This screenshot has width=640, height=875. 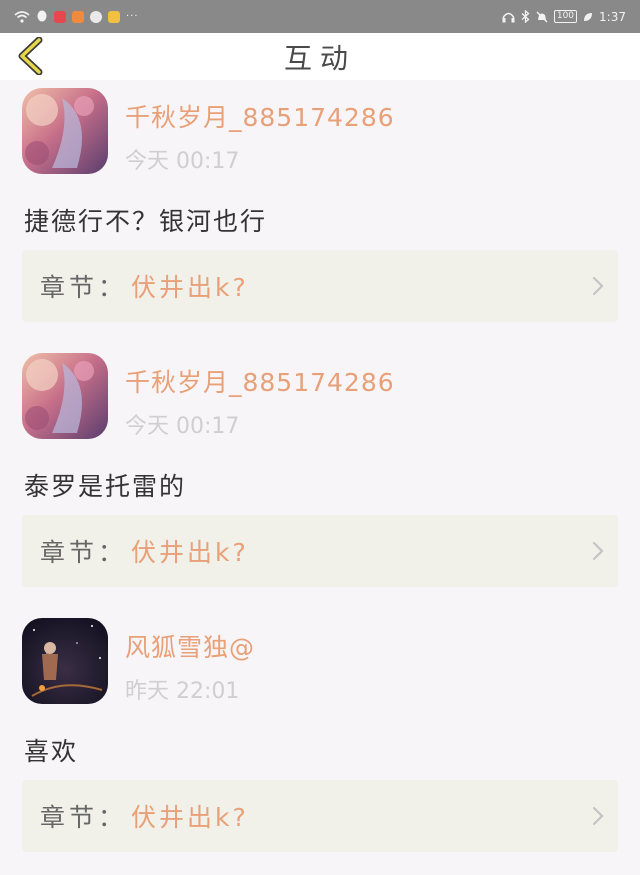 I want to click on header: 互动, so click(x=320, y=56).